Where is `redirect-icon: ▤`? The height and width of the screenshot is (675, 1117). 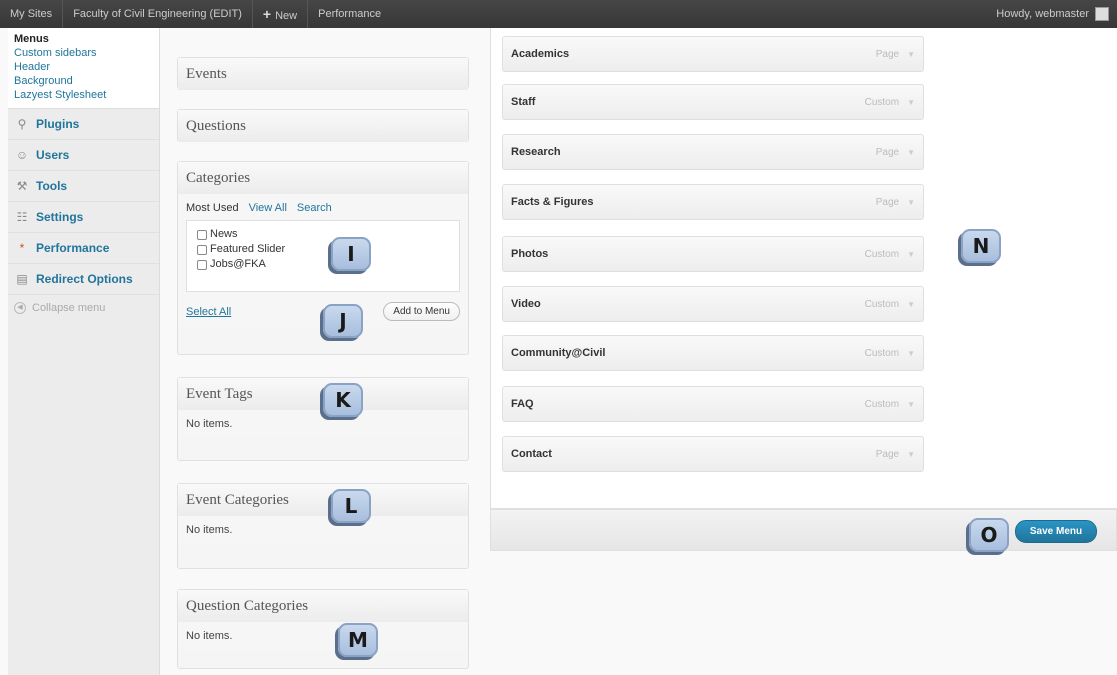 redirect-icon: ▤ is located at coordinates (22, 279).